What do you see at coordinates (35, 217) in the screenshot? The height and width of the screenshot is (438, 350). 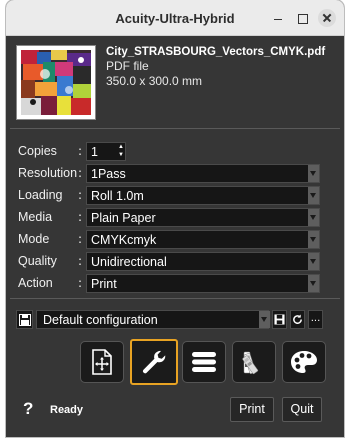 I see `media-label: Media` at bounding box center [35, 217].